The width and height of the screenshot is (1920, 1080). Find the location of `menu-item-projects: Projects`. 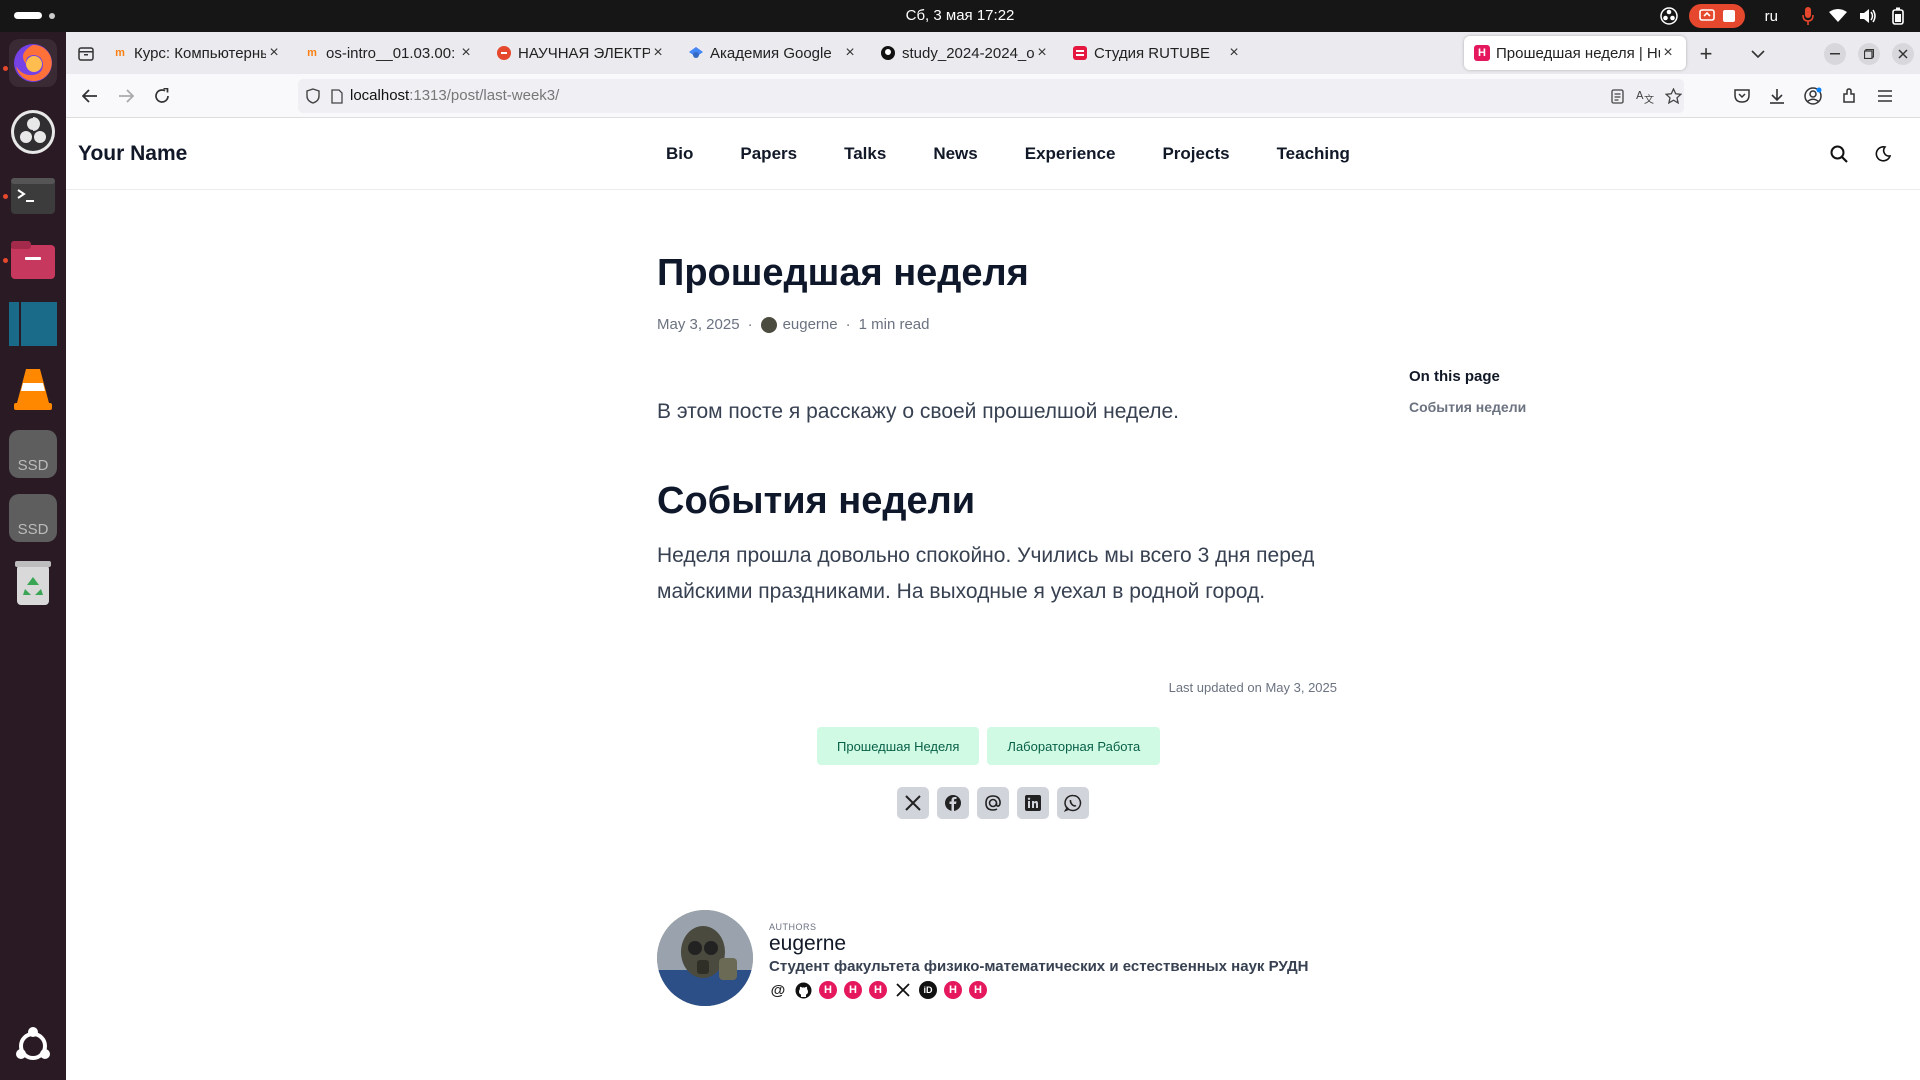

menu-item-projects: Projects is located at coordinates (1195, 154).